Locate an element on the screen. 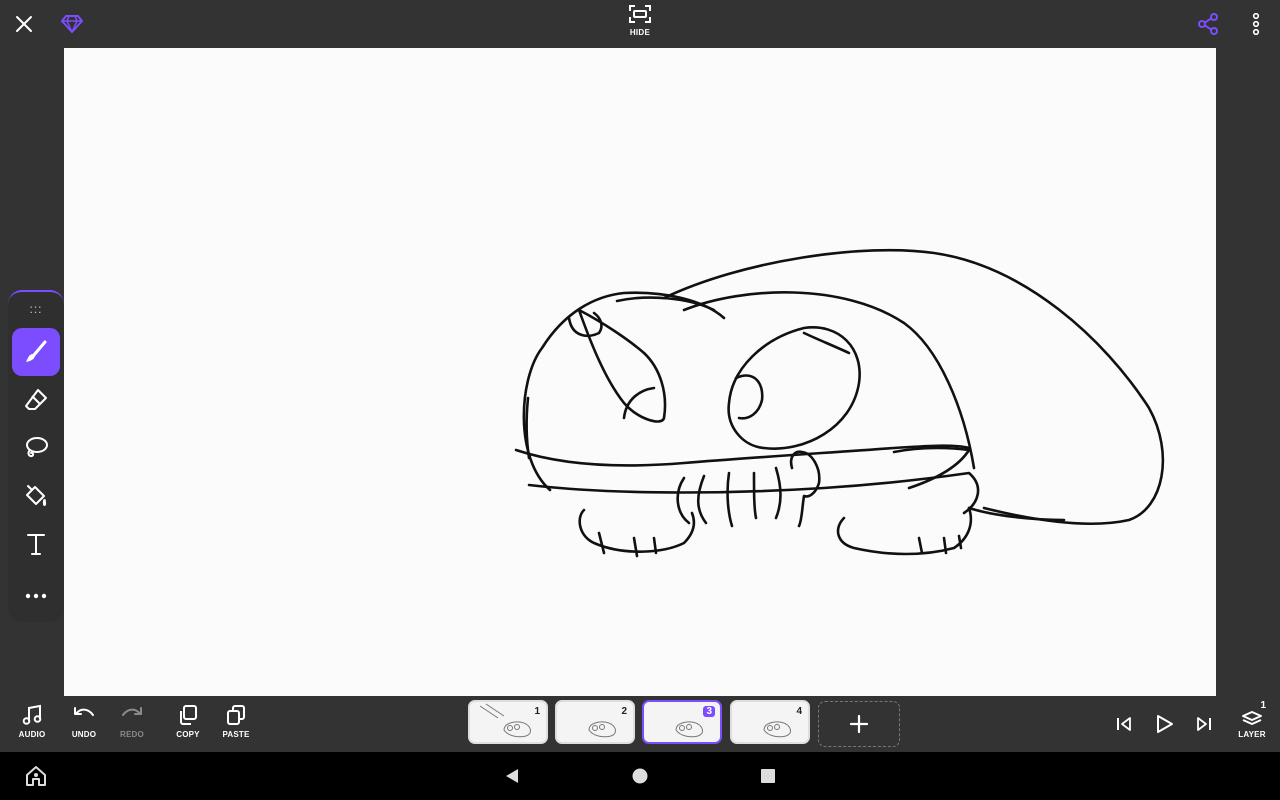 The height and width of the screenshot is (800, 1280). recents-icon is located at coordinates (768, 776).